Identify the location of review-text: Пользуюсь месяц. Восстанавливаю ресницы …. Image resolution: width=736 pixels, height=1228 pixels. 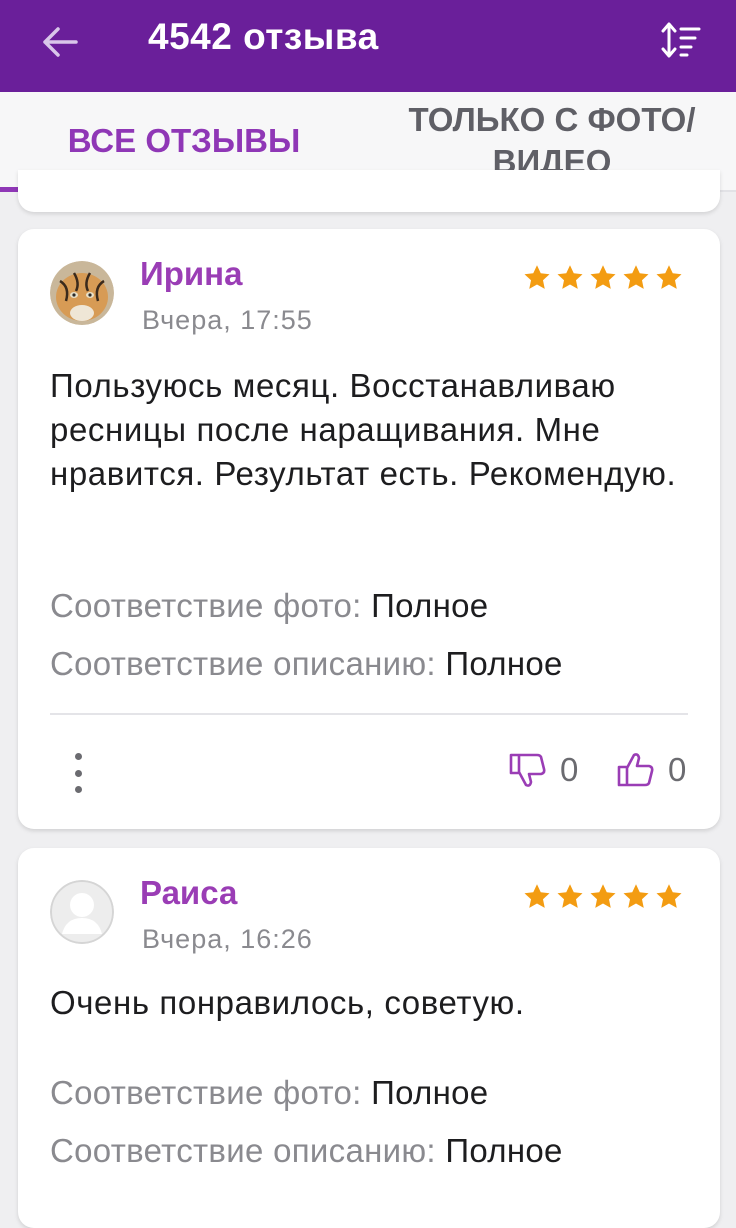
(363, 429).